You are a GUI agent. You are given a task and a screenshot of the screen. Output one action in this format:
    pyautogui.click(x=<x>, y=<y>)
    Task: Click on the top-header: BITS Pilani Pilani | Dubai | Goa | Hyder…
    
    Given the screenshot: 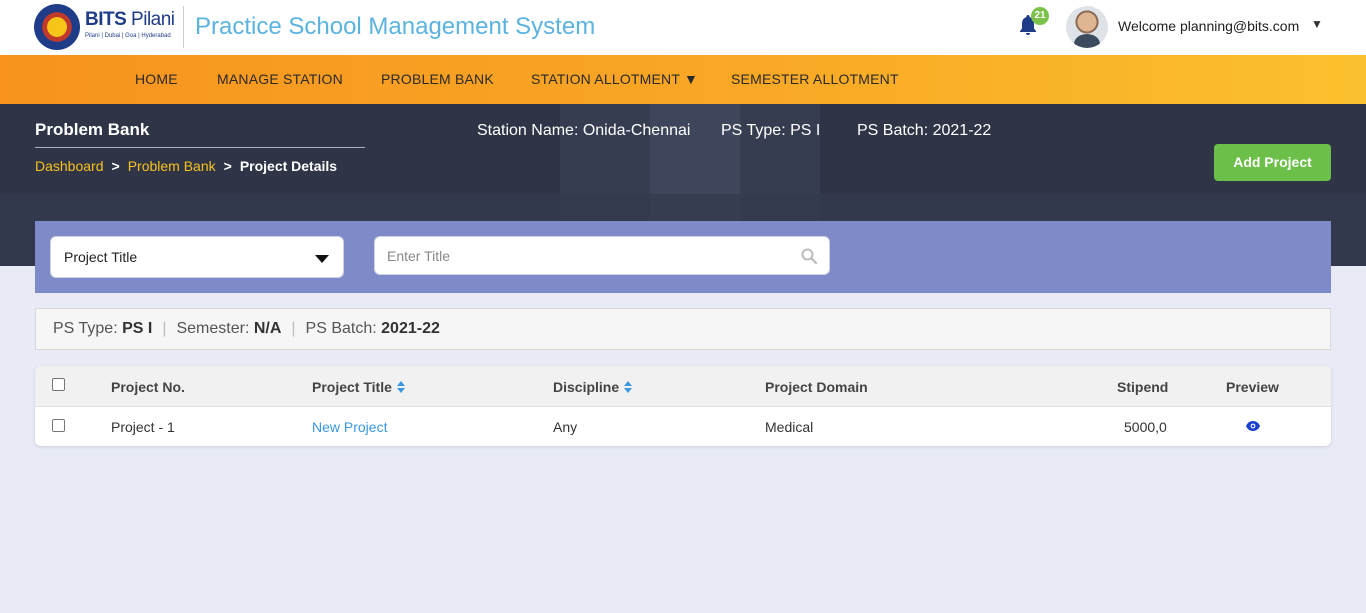 What is the action you would take?
    pyautogui.click(x=683, y=27)
    